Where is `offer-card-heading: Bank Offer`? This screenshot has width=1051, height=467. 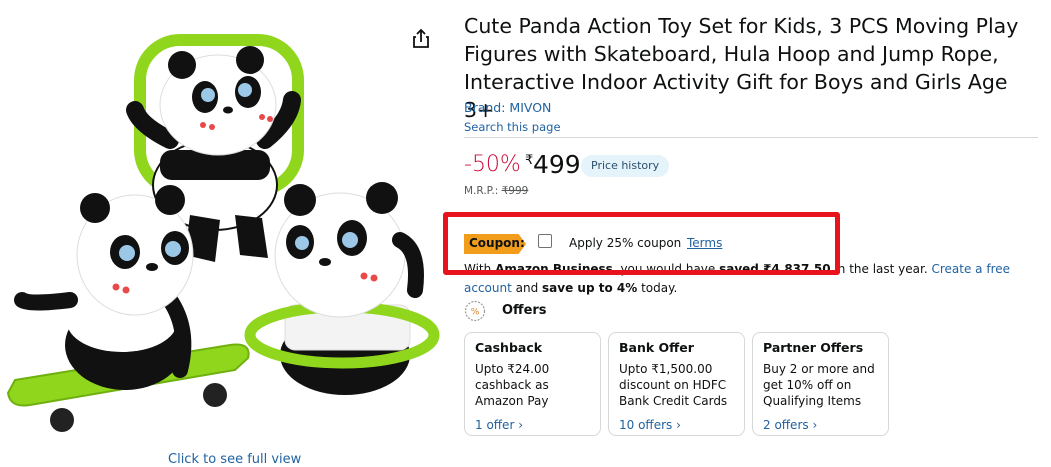
offer-card-heading: Bank Offer is located at coordinates (656, 347).